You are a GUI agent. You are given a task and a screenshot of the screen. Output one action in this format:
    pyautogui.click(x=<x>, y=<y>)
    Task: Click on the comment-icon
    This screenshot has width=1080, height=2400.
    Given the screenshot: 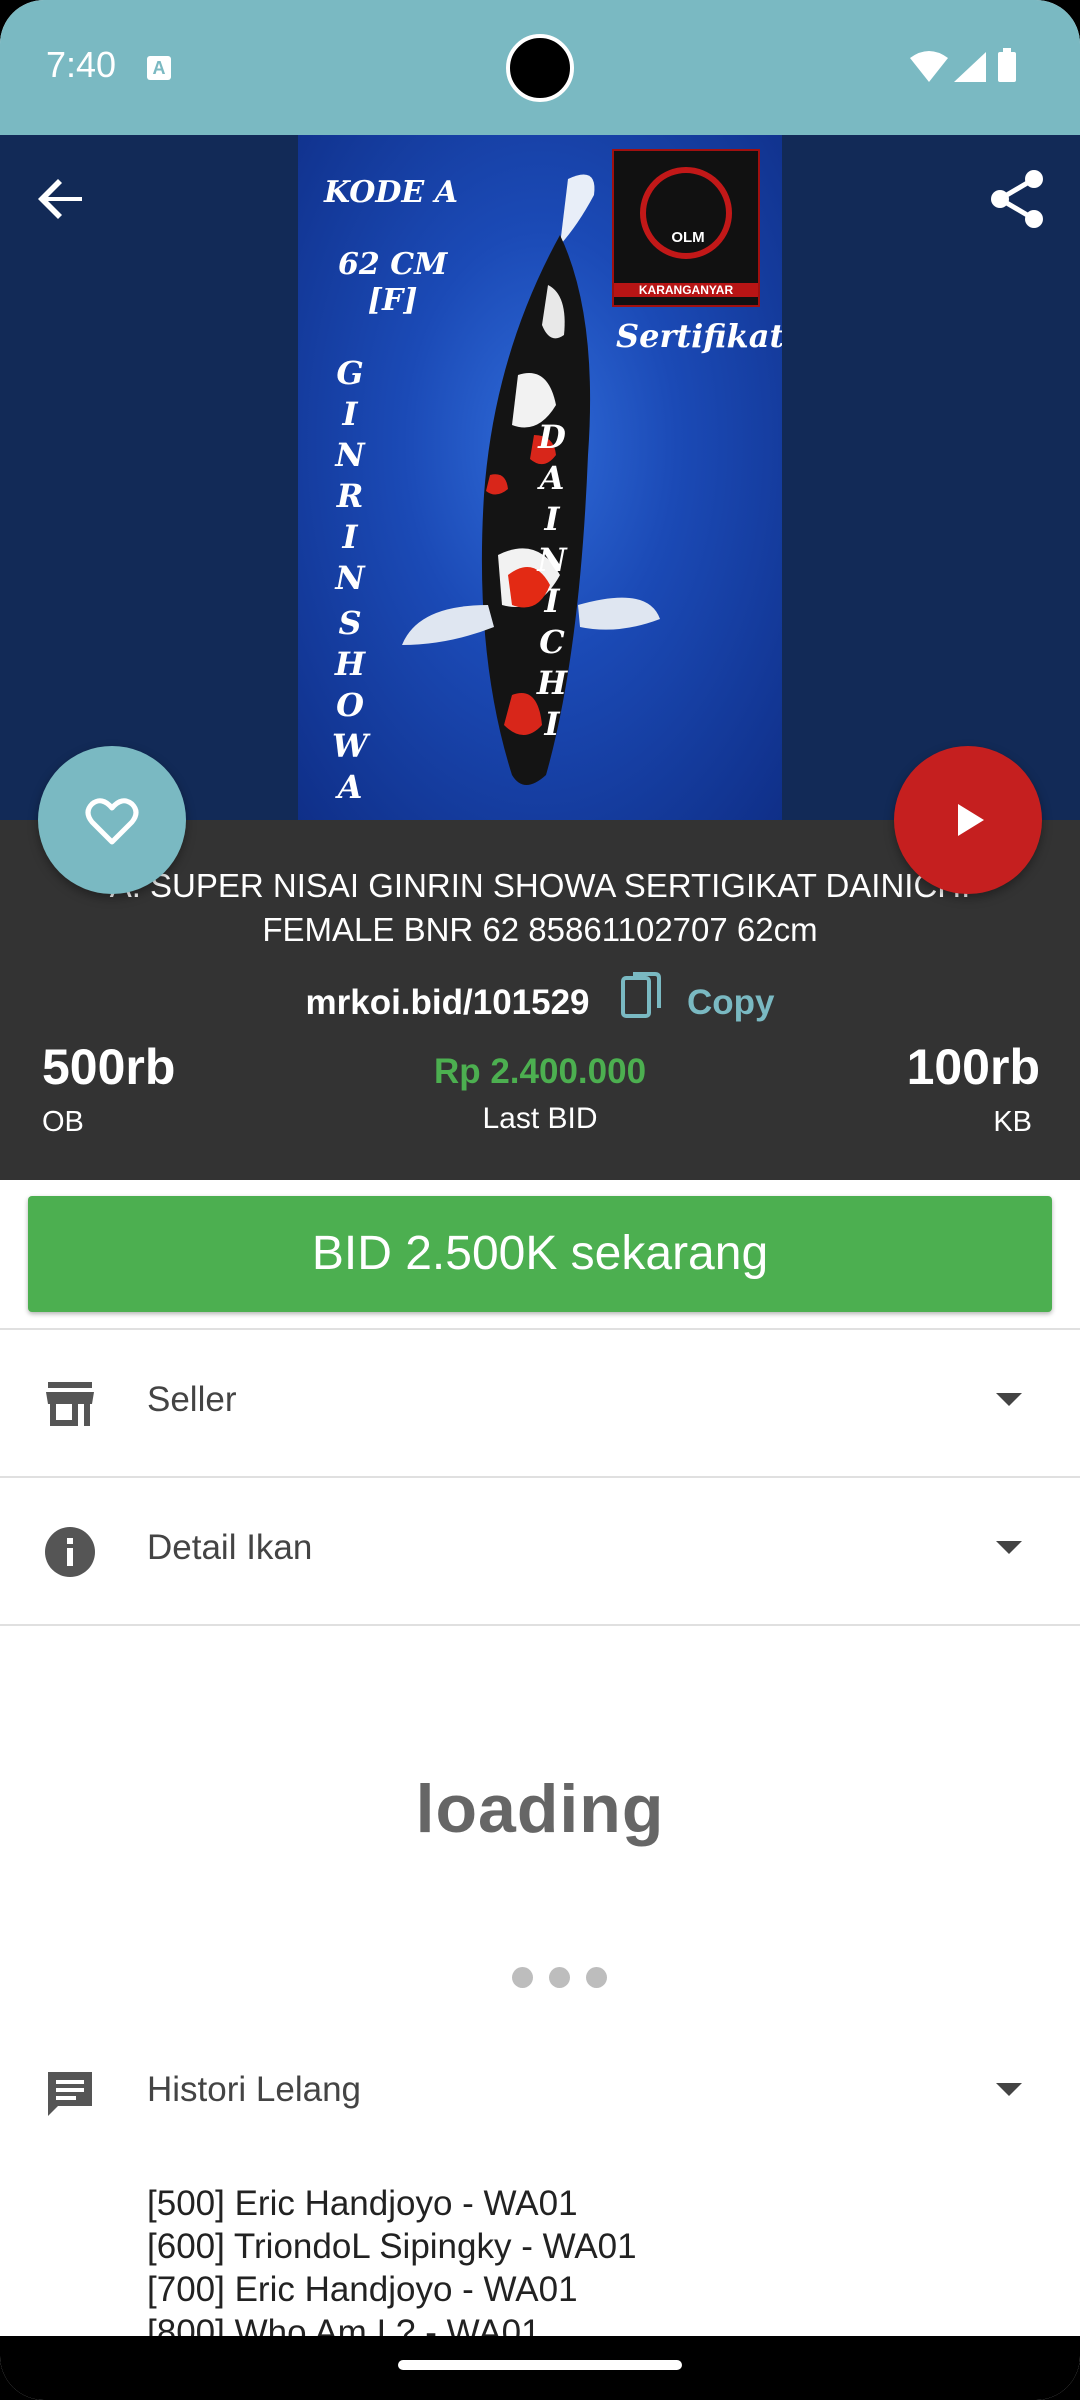 What is the action you would take?
    pyautogui.click(x=70, y=2094)
    